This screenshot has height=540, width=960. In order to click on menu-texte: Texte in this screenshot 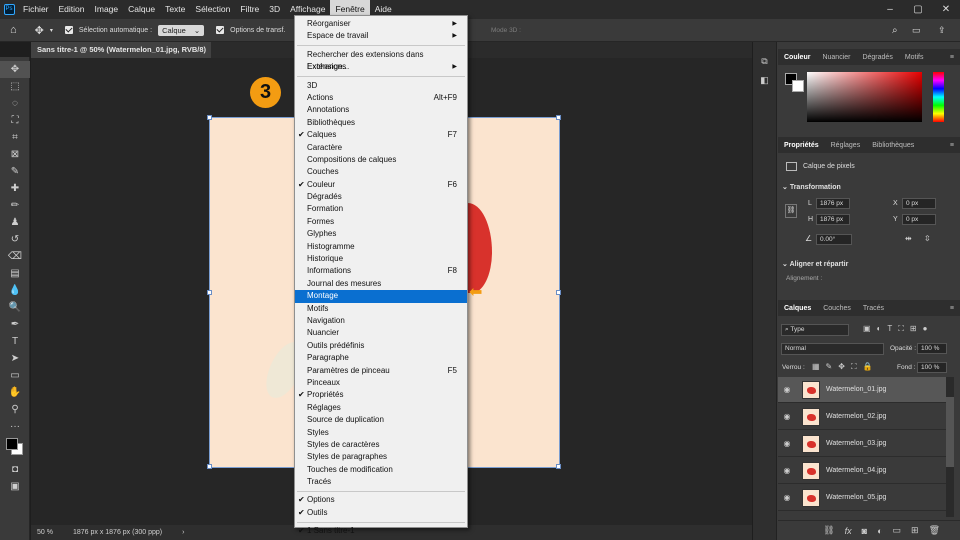, I will do `click(175, 9)`.